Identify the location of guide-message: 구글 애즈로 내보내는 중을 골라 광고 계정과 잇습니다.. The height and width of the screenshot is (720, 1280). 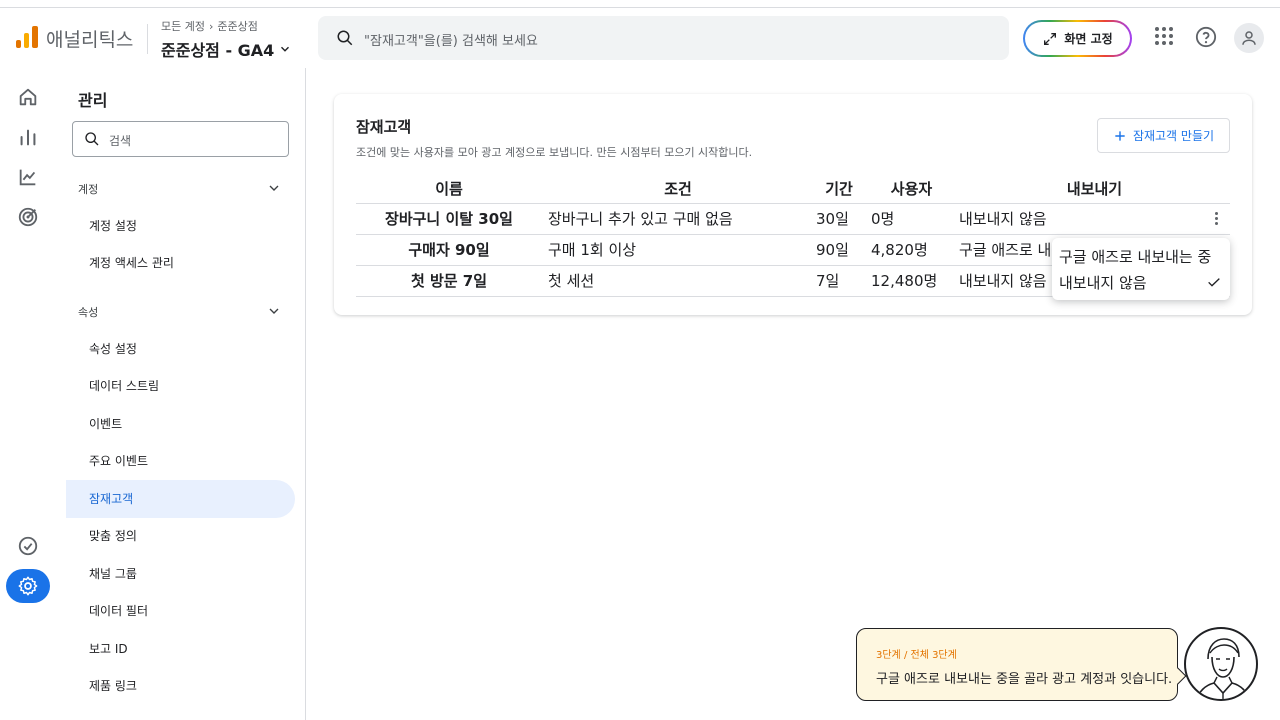
(1024, 679).